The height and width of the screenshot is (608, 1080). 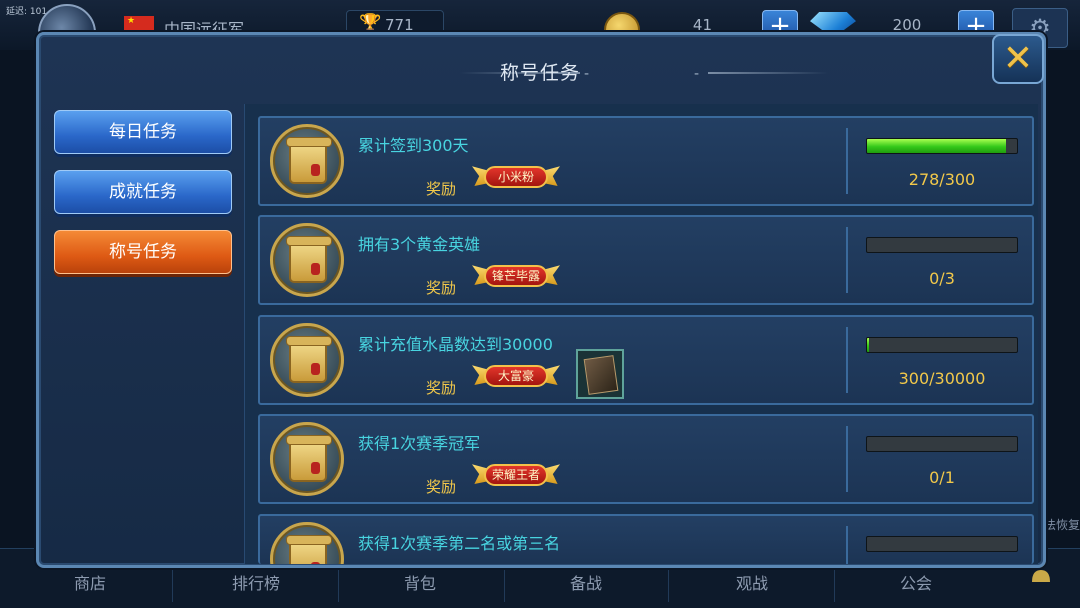 What do you see at coordinates (916, 582) in the screenshot?
I see `menu-guild: 公会` at bounding box center [916, 582].